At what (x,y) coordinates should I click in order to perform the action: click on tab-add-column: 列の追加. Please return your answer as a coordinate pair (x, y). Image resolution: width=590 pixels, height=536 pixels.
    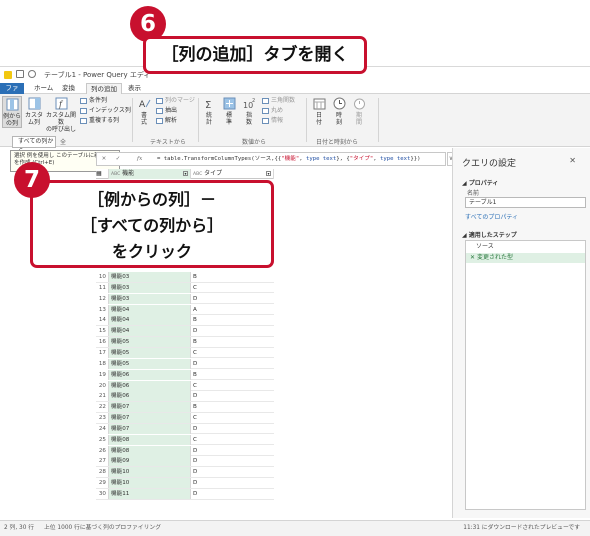
    Looking at the image, I should click on (104, 88).